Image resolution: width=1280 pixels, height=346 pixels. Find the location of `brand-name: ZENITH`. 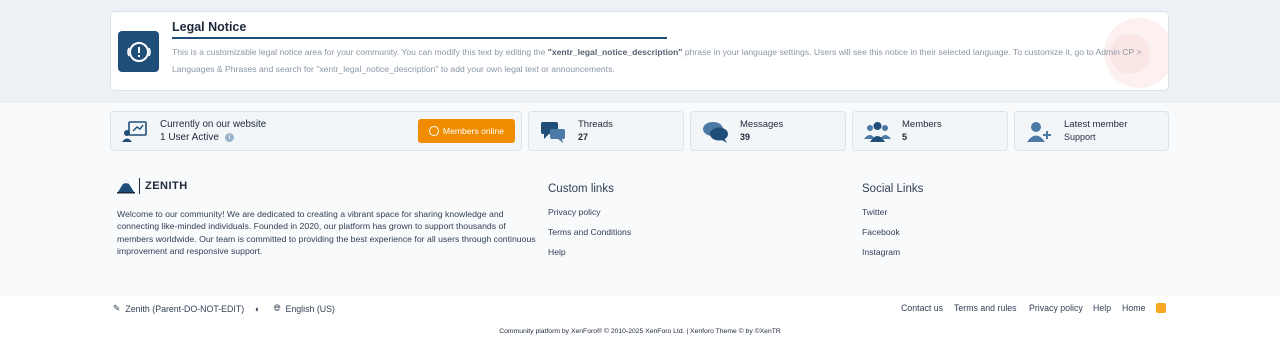

brand-name: ZENITH is located at coordinates (166, 186).